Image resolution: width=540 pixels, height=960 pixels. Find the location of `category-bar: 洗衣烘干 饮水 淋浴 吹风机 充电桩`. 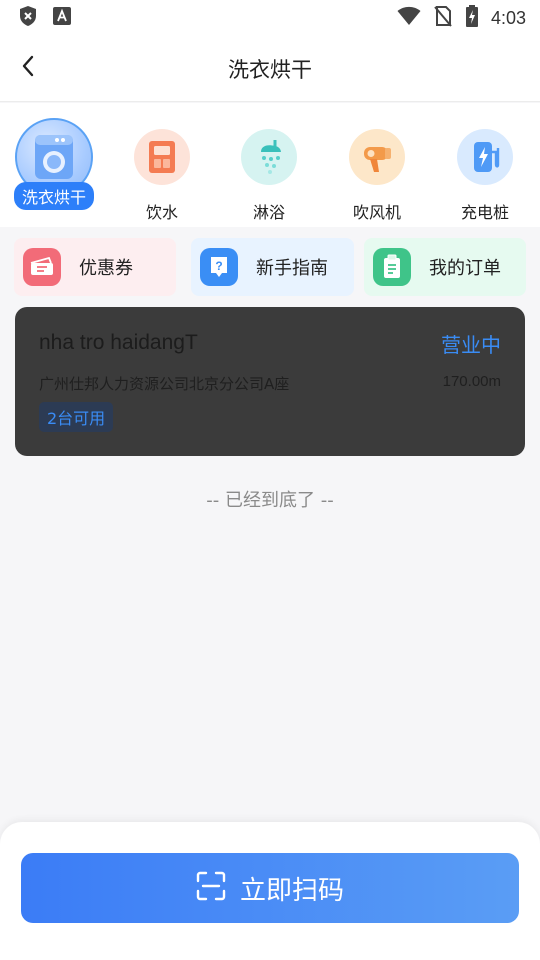

category-bar: 洗衣烘干 饮水 淋浴 吹风机 充电桩 is located at coordinates (270, 165).